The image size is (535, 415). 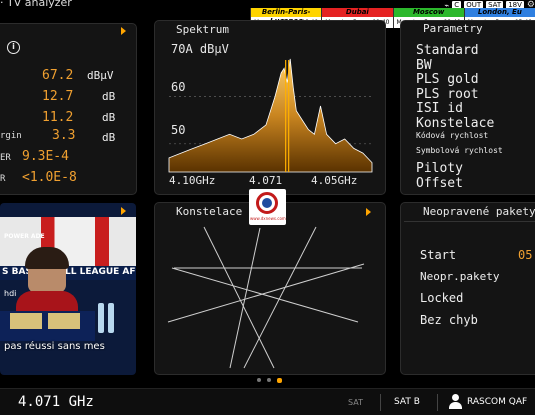 What do you see at coordinates (497, 402) in the screenshot?
I see `channel-name: RASCOM QAF` at bounding box center [497, 402].